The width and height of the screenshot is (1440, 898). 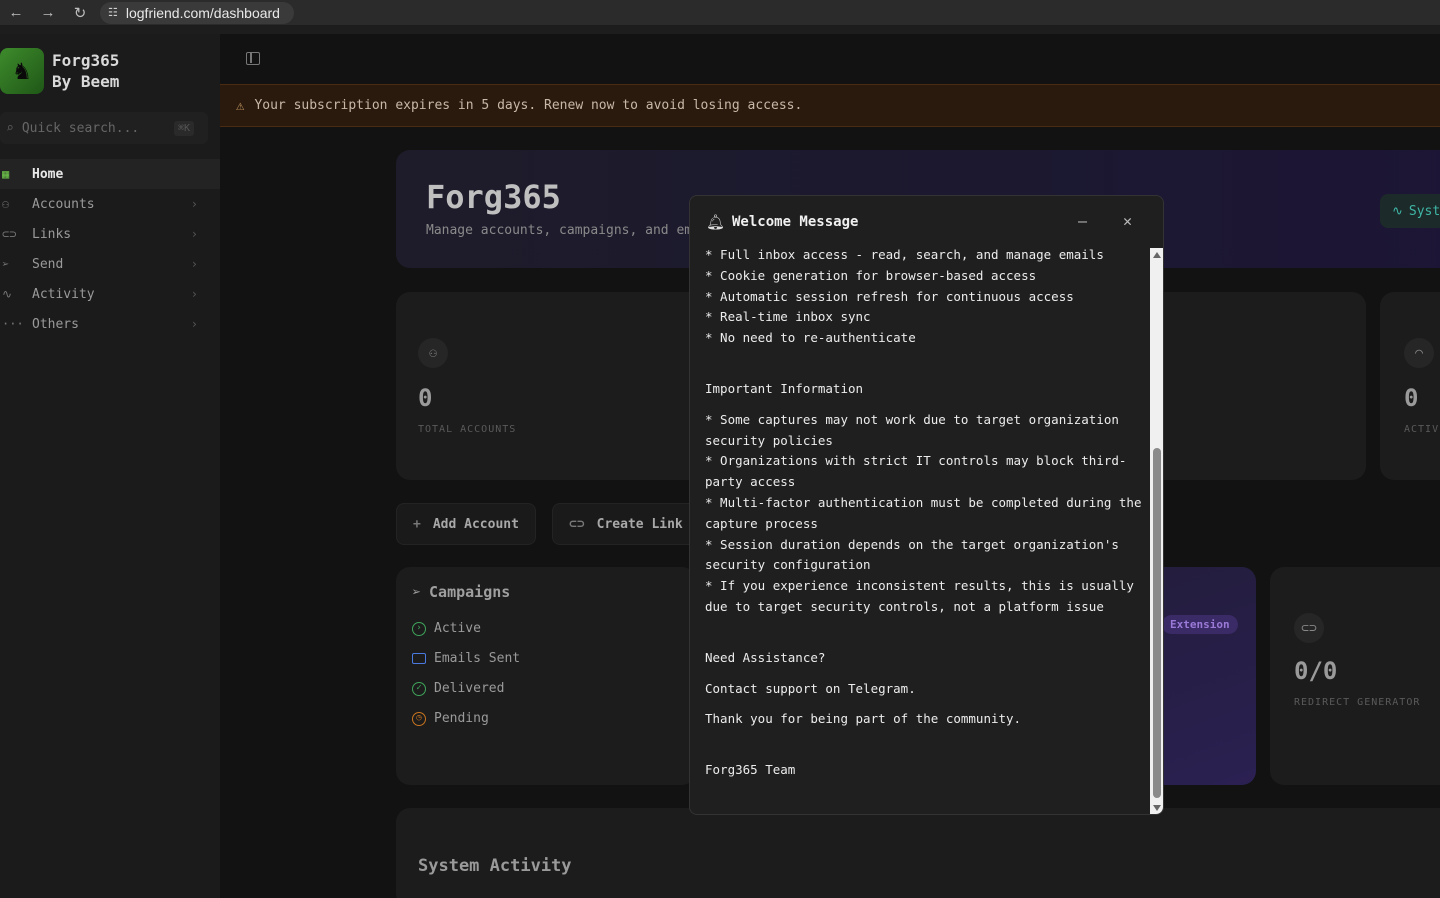 I want to click on page-title: Forg365, so click(x=493, y=197).